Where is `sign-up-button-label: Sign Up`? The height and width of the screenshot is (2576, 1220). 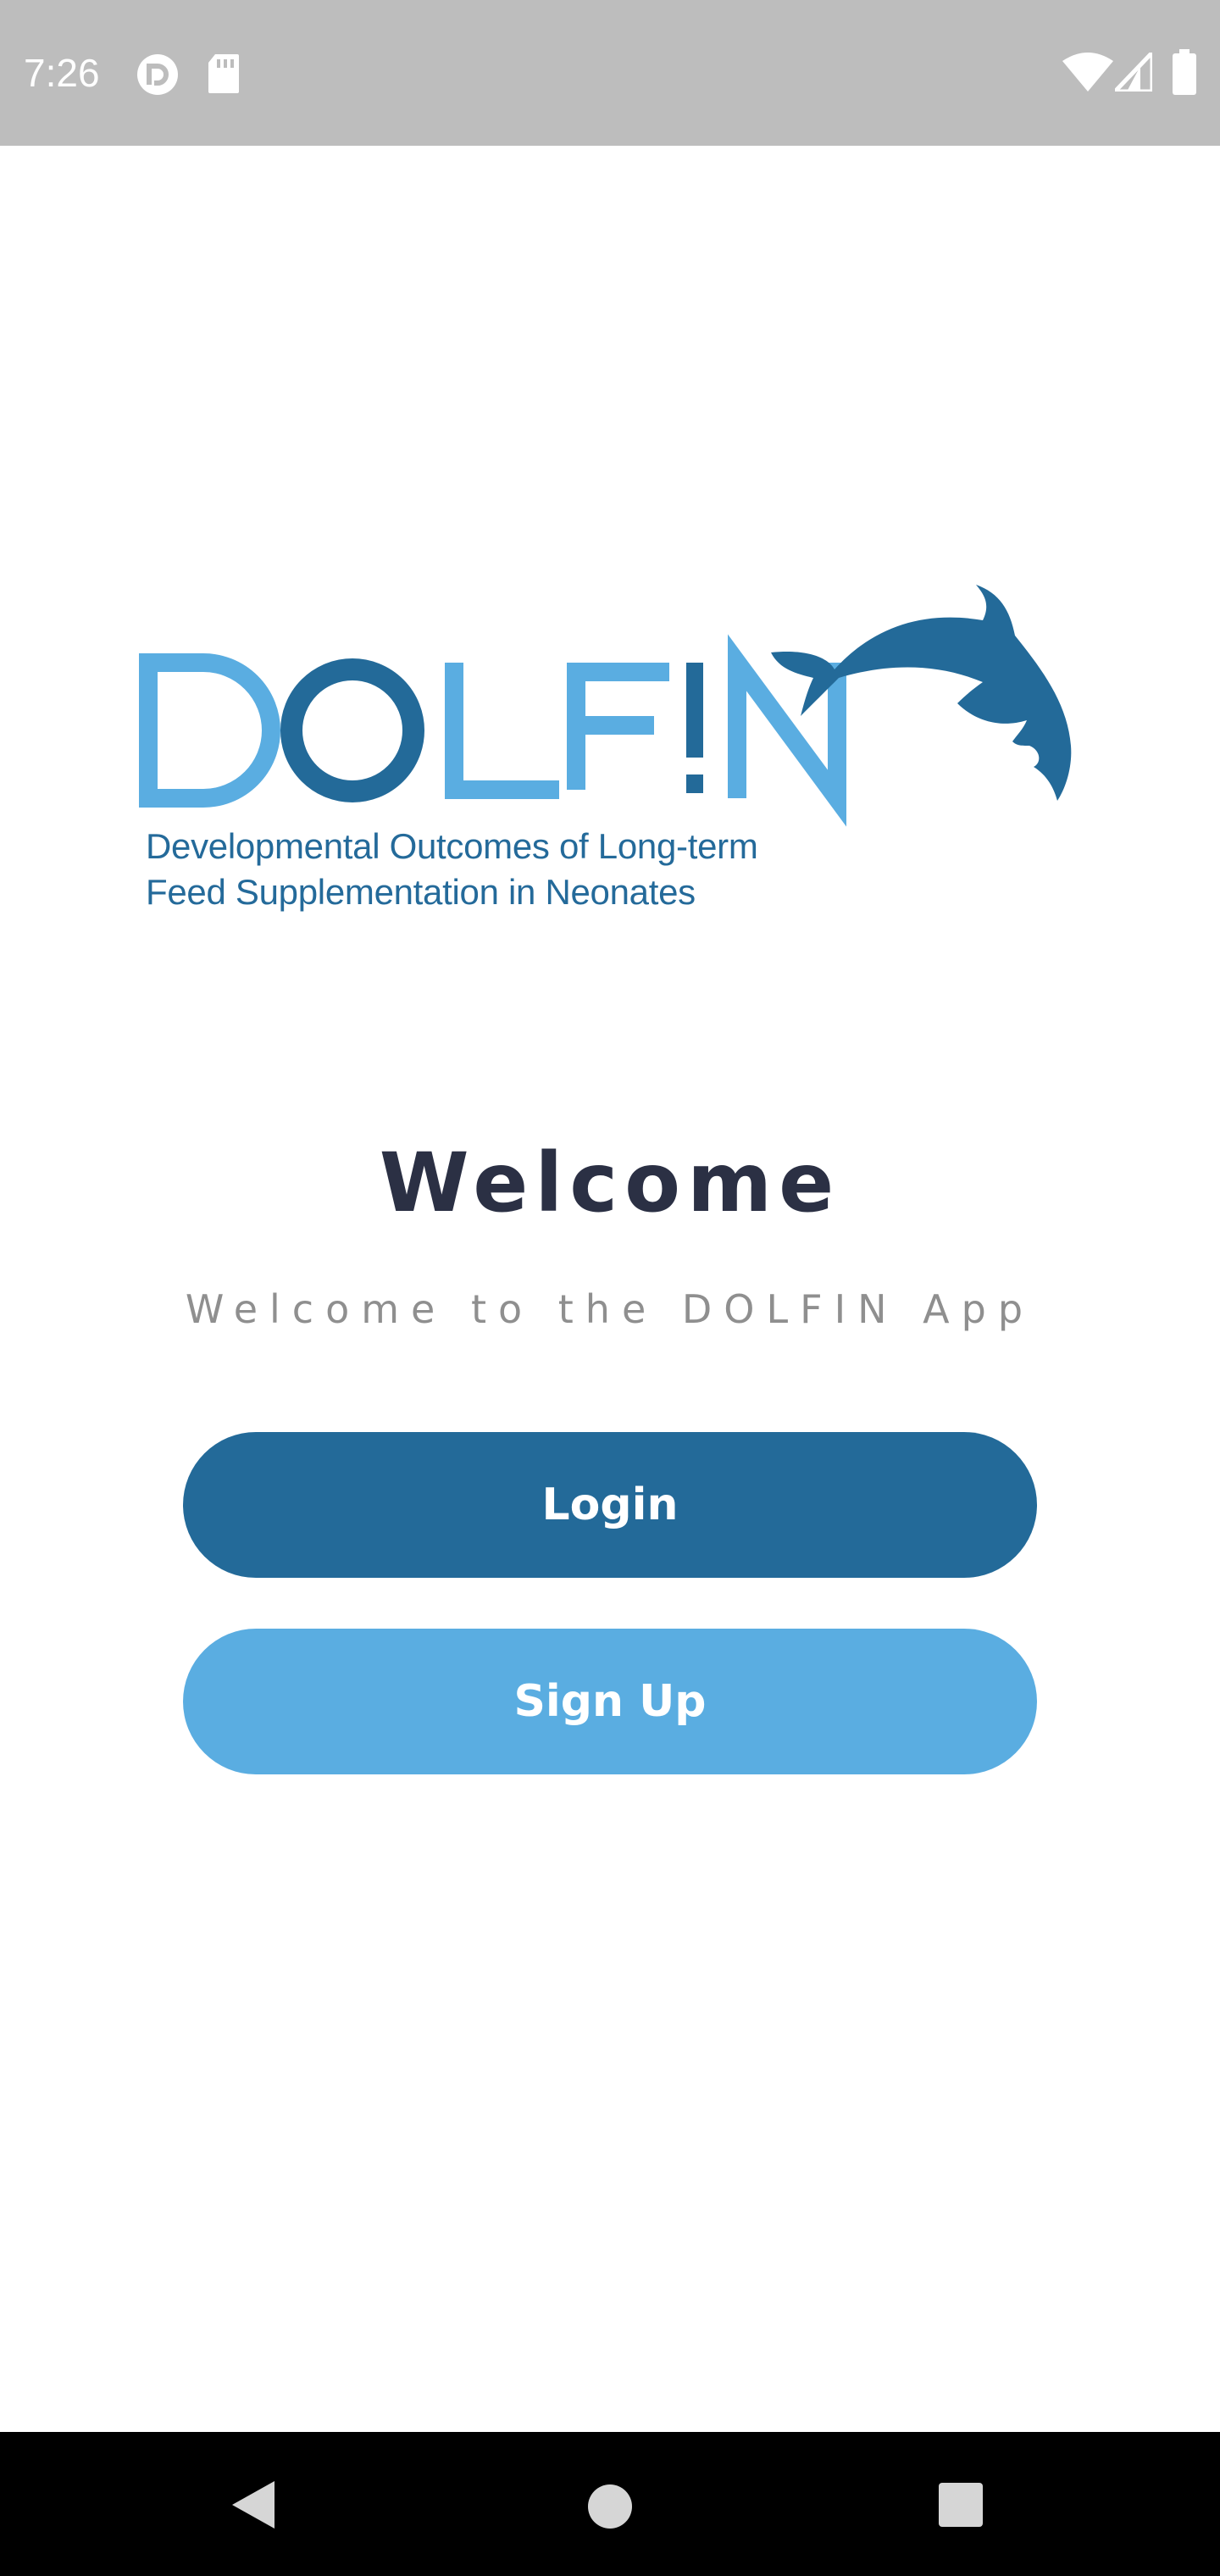 sign-up-button-label: Sign Up is located at coordinates (610, 1701).